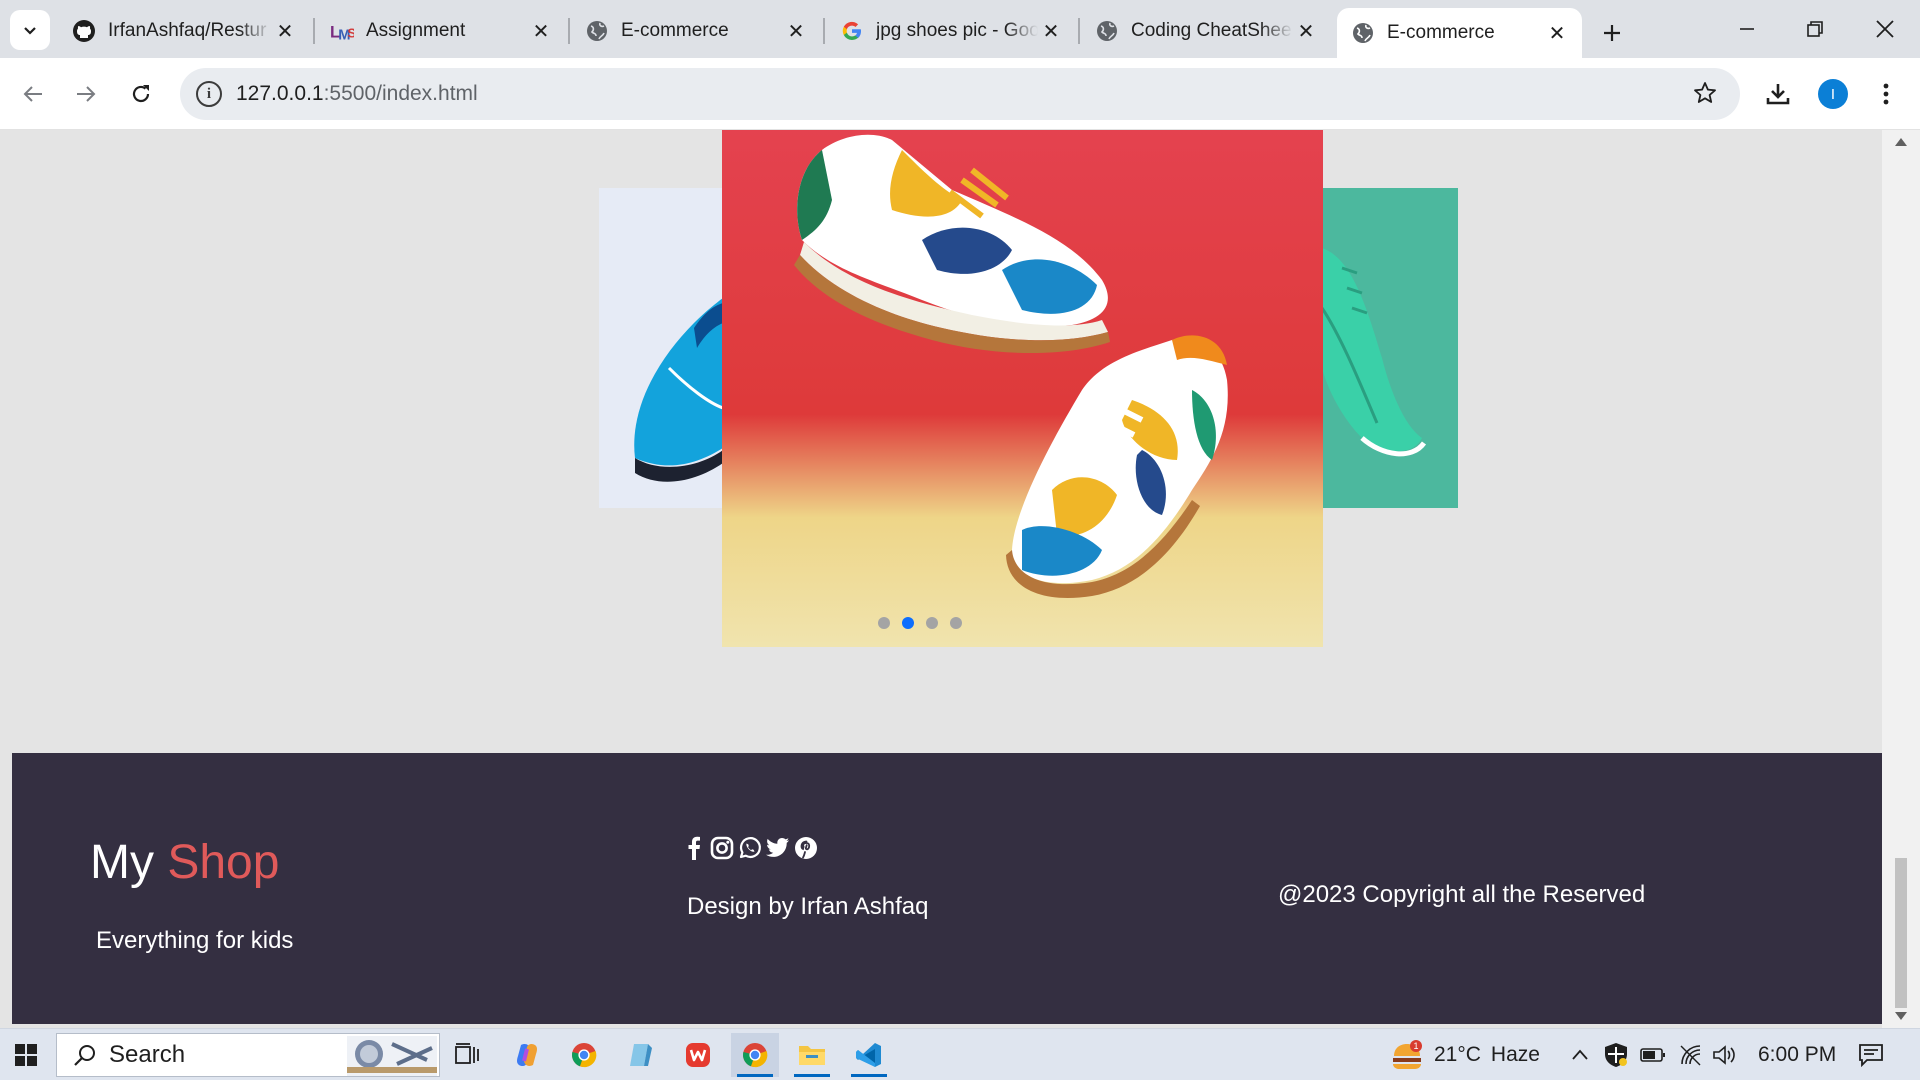 The width and height of the screenshot is (1920, 1080). I want to click on close-window-button, so click(1885, 29).